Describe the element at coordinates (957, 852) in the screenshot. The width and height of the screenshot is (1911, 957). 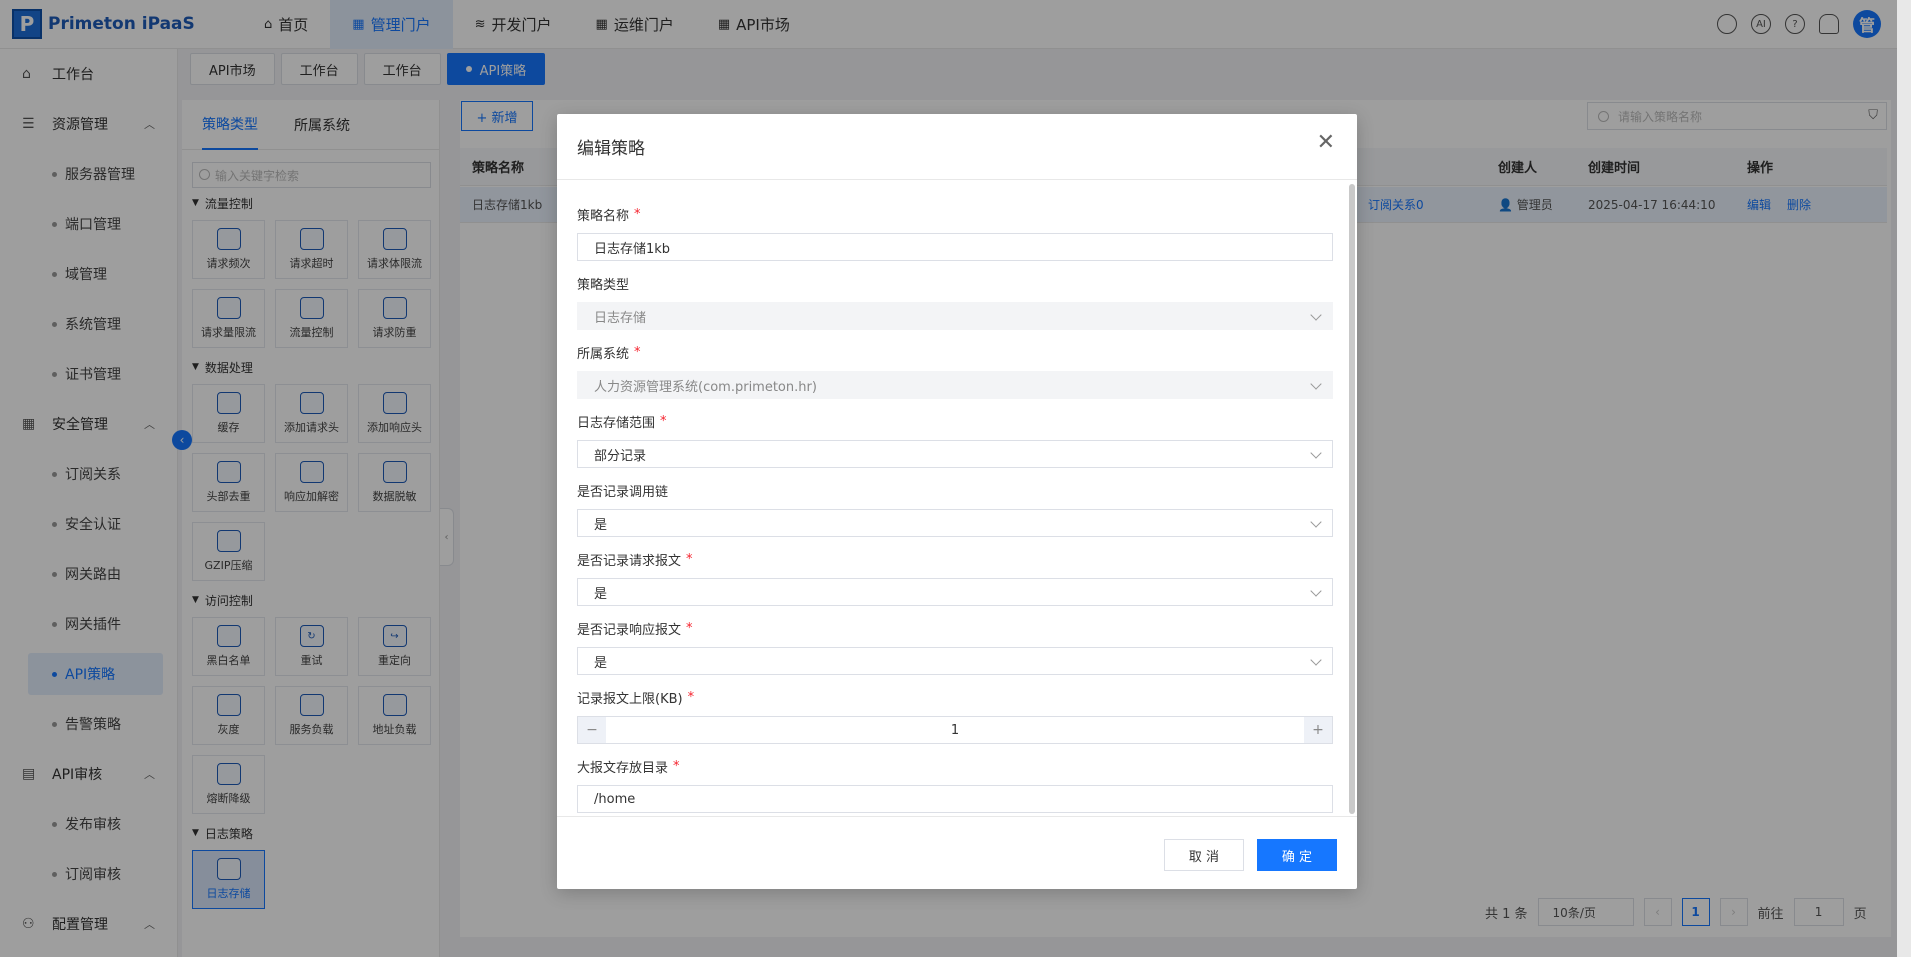
I see `dialog-footer: 取 消 确 定` at that location.